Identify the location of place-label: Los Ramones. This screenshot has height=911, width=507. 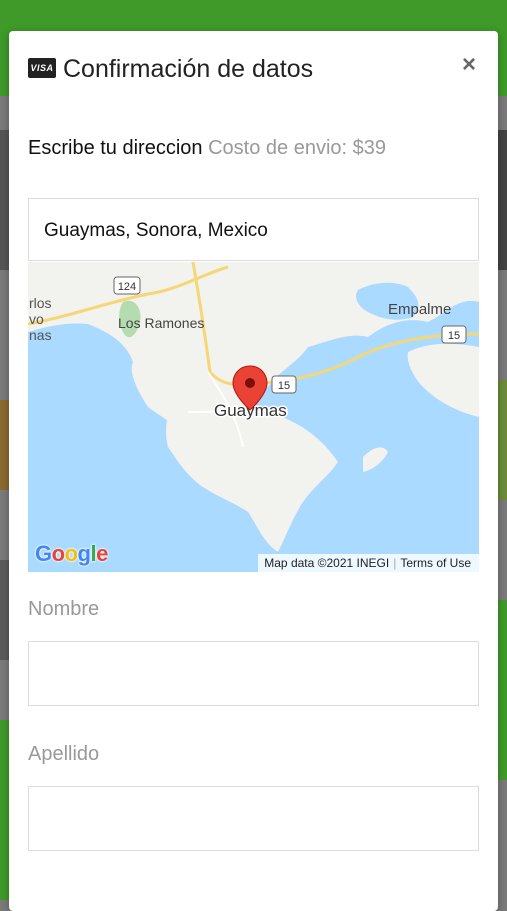
(161, 323).